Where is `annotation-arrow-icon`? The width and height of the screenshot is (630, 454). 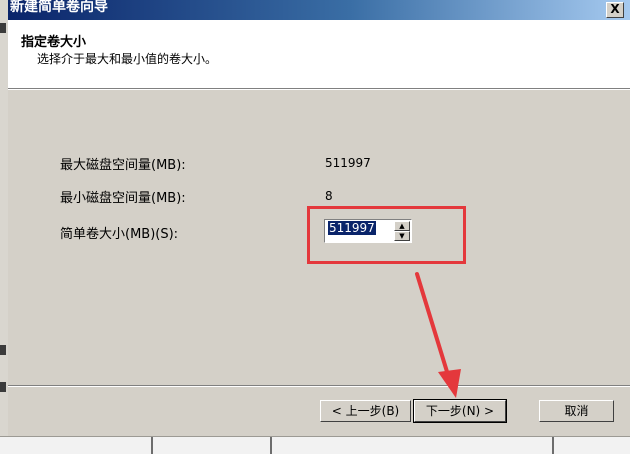
annotation-arrow-icon is located at coordinates (438, 335).